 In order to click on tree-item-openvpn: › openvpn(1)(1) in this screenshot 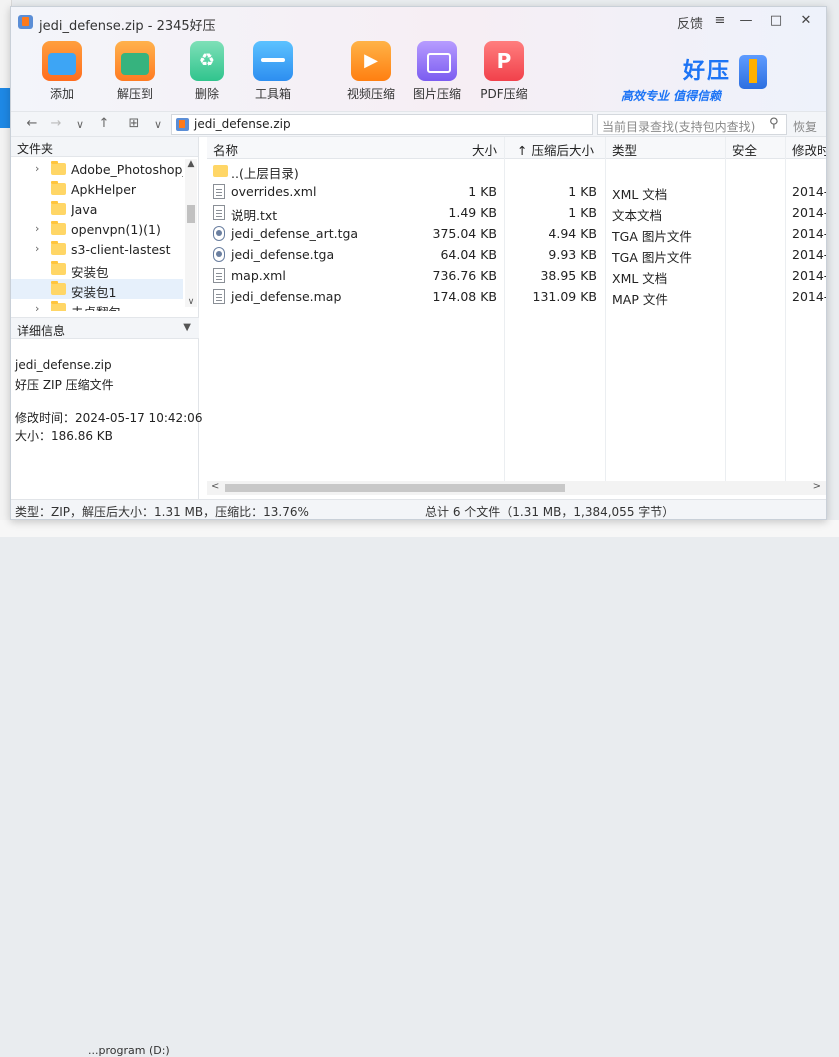, I will do `click(97, 229)`.